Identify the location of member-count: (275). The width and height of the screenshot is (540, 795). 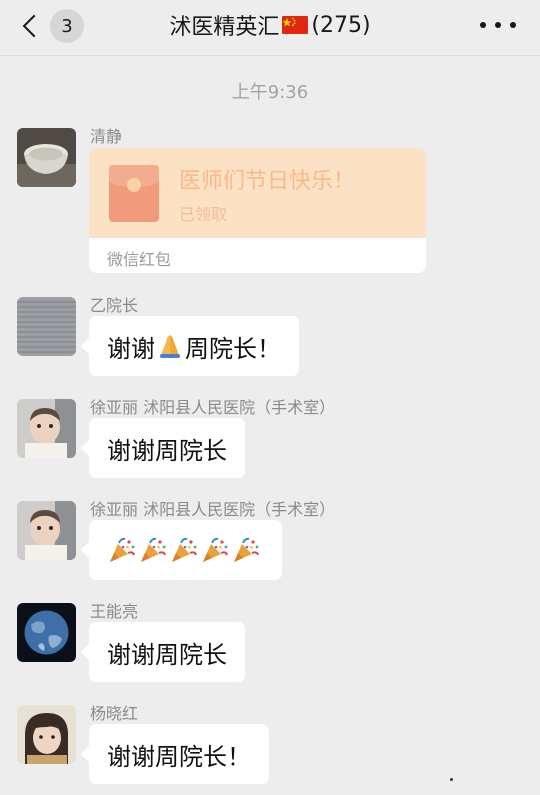
(341, 25).